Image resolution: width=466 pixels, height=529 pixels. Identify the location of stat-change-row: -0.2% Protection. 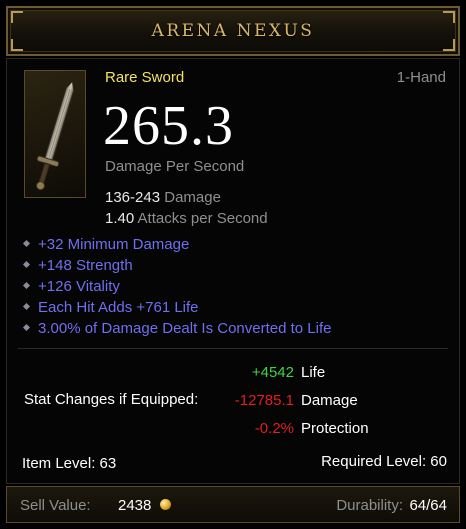
(233, 430).